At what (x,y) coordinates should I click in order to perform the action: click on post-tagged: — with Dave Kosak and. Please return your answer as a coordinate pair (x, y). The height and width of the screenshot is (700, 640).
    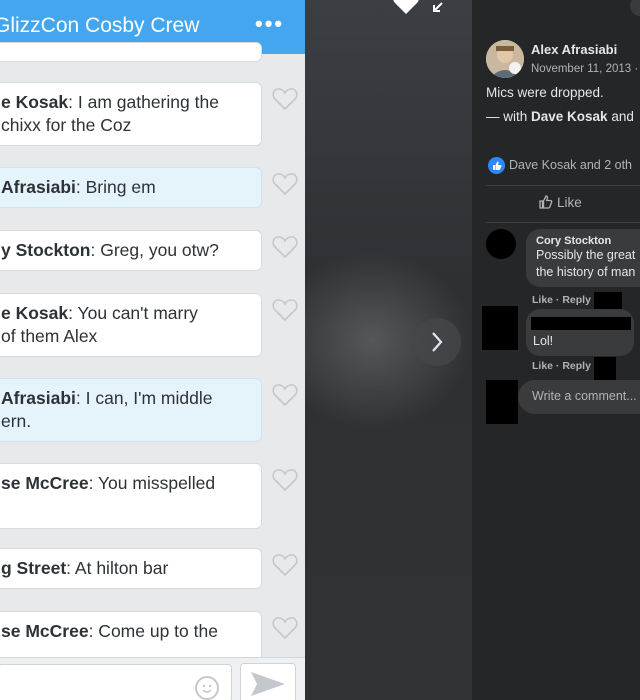
    Looking at the image, I should click on (560, 116).